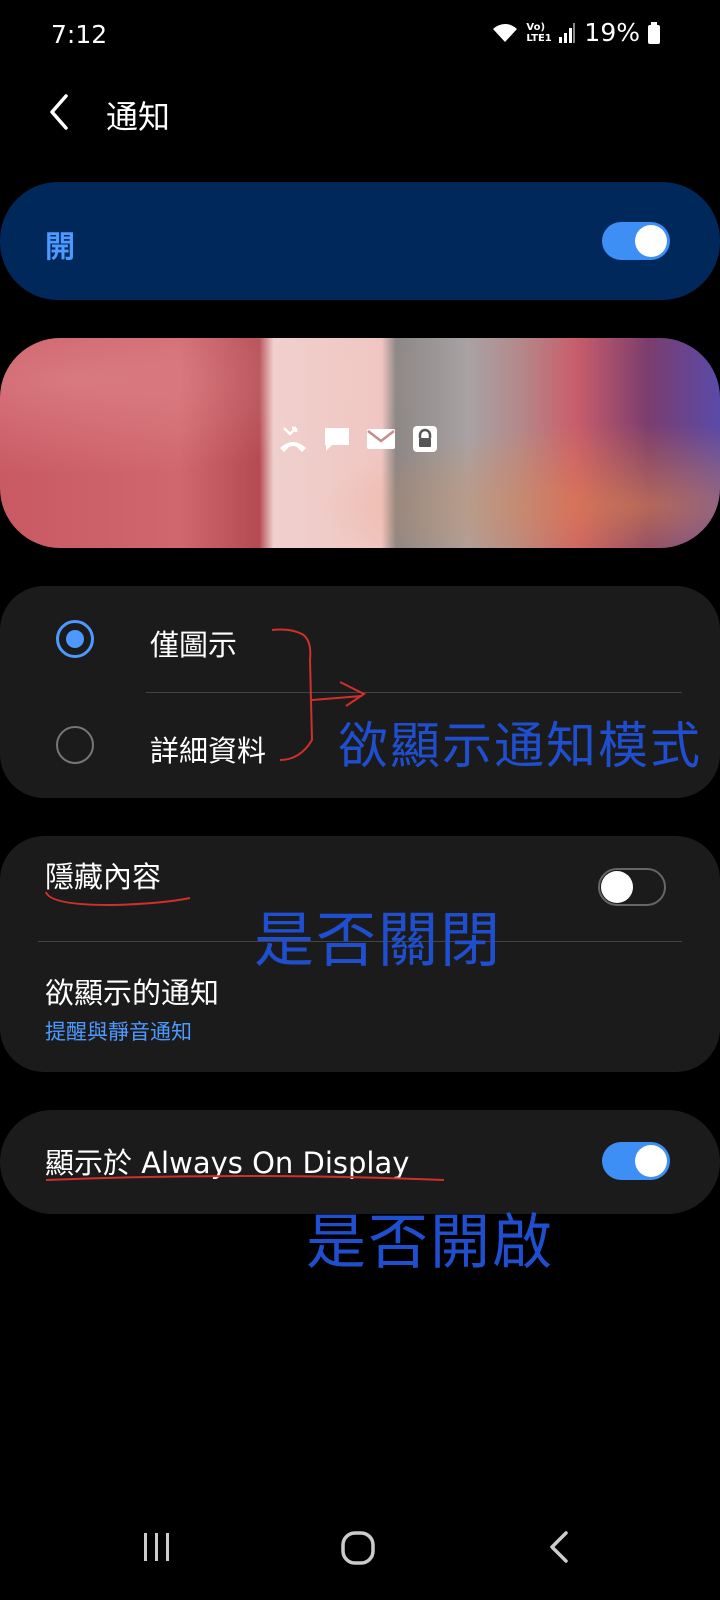  I want to click on home-button, so click(358, 1550).